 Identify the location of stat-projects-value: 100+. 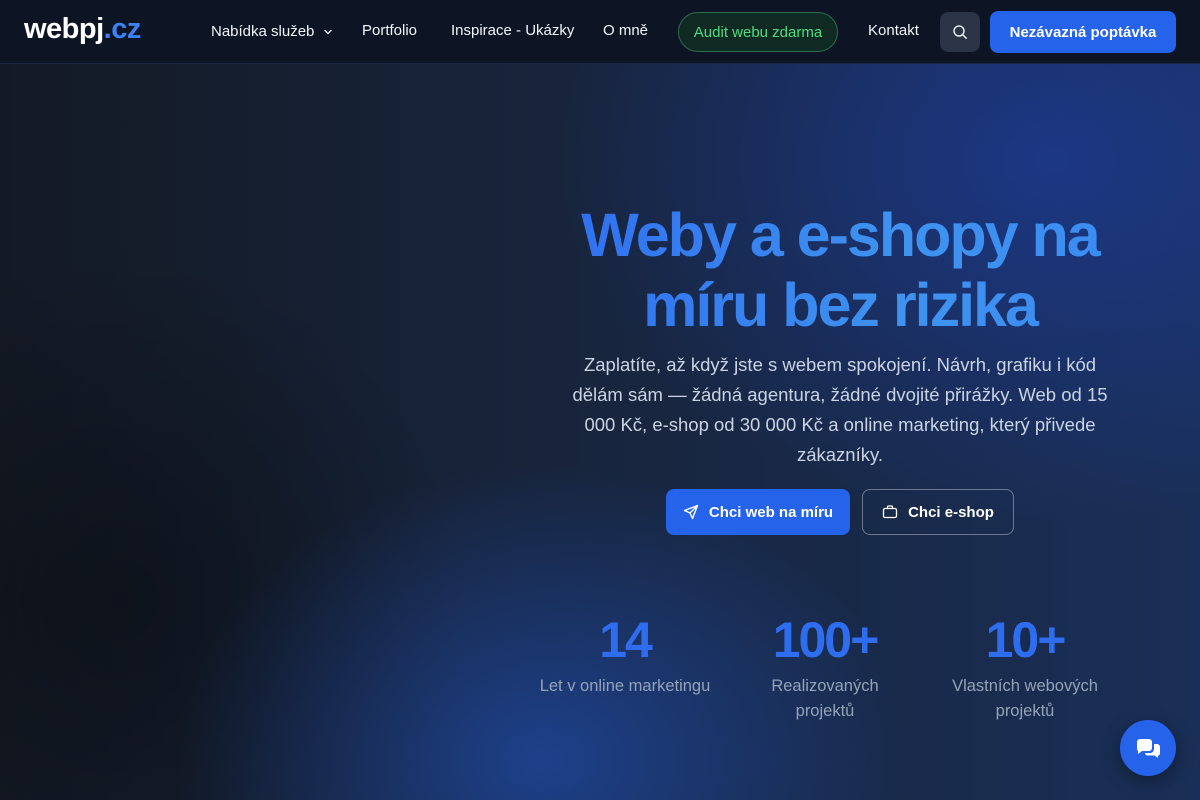
(826, 640).